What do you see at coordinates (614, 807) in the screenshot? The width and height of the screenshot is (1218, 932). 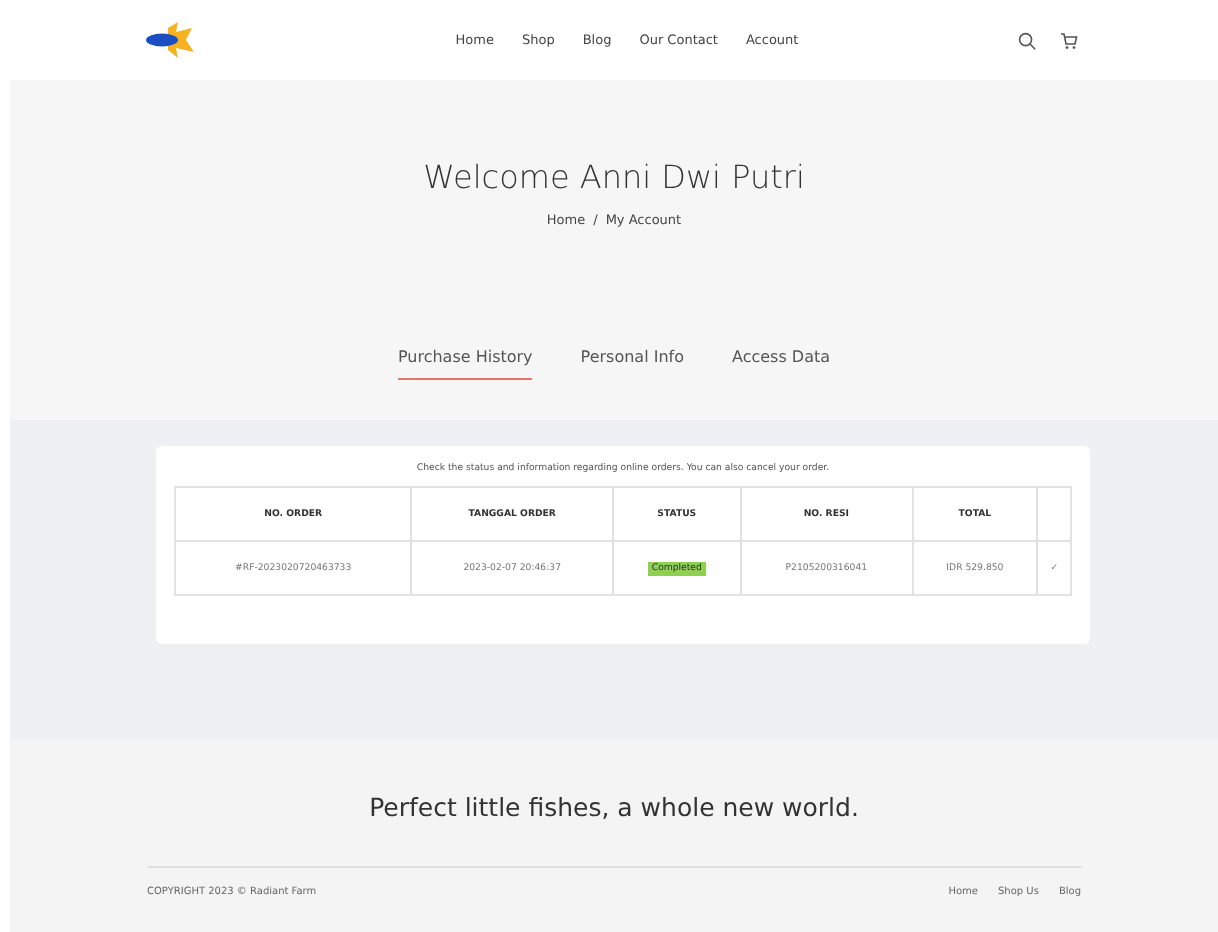 I see `footer-tagline: Perfect little fishes, a whole new world.` at bounding box center [614, 807].